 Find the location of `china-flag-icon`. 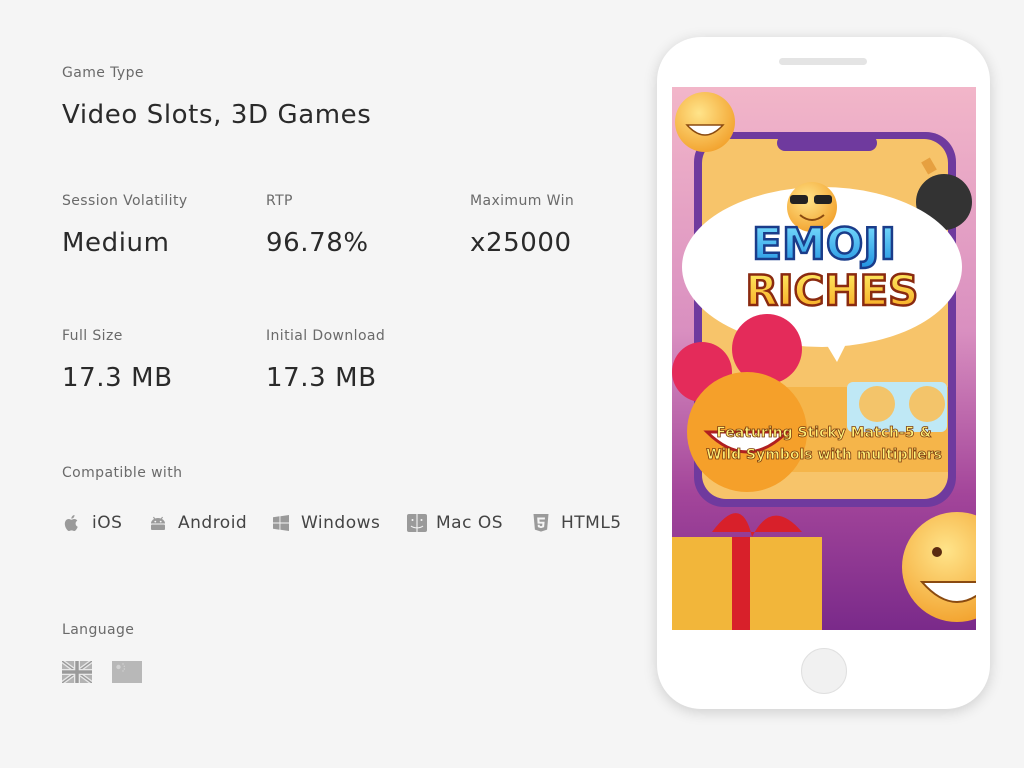

china-flag-icon is located at coordinates (127, 672).